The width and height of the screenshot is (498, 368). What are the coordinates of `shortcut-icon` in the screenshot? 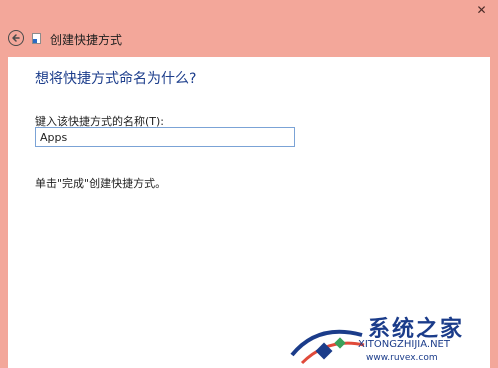 It's located at (36, 38).